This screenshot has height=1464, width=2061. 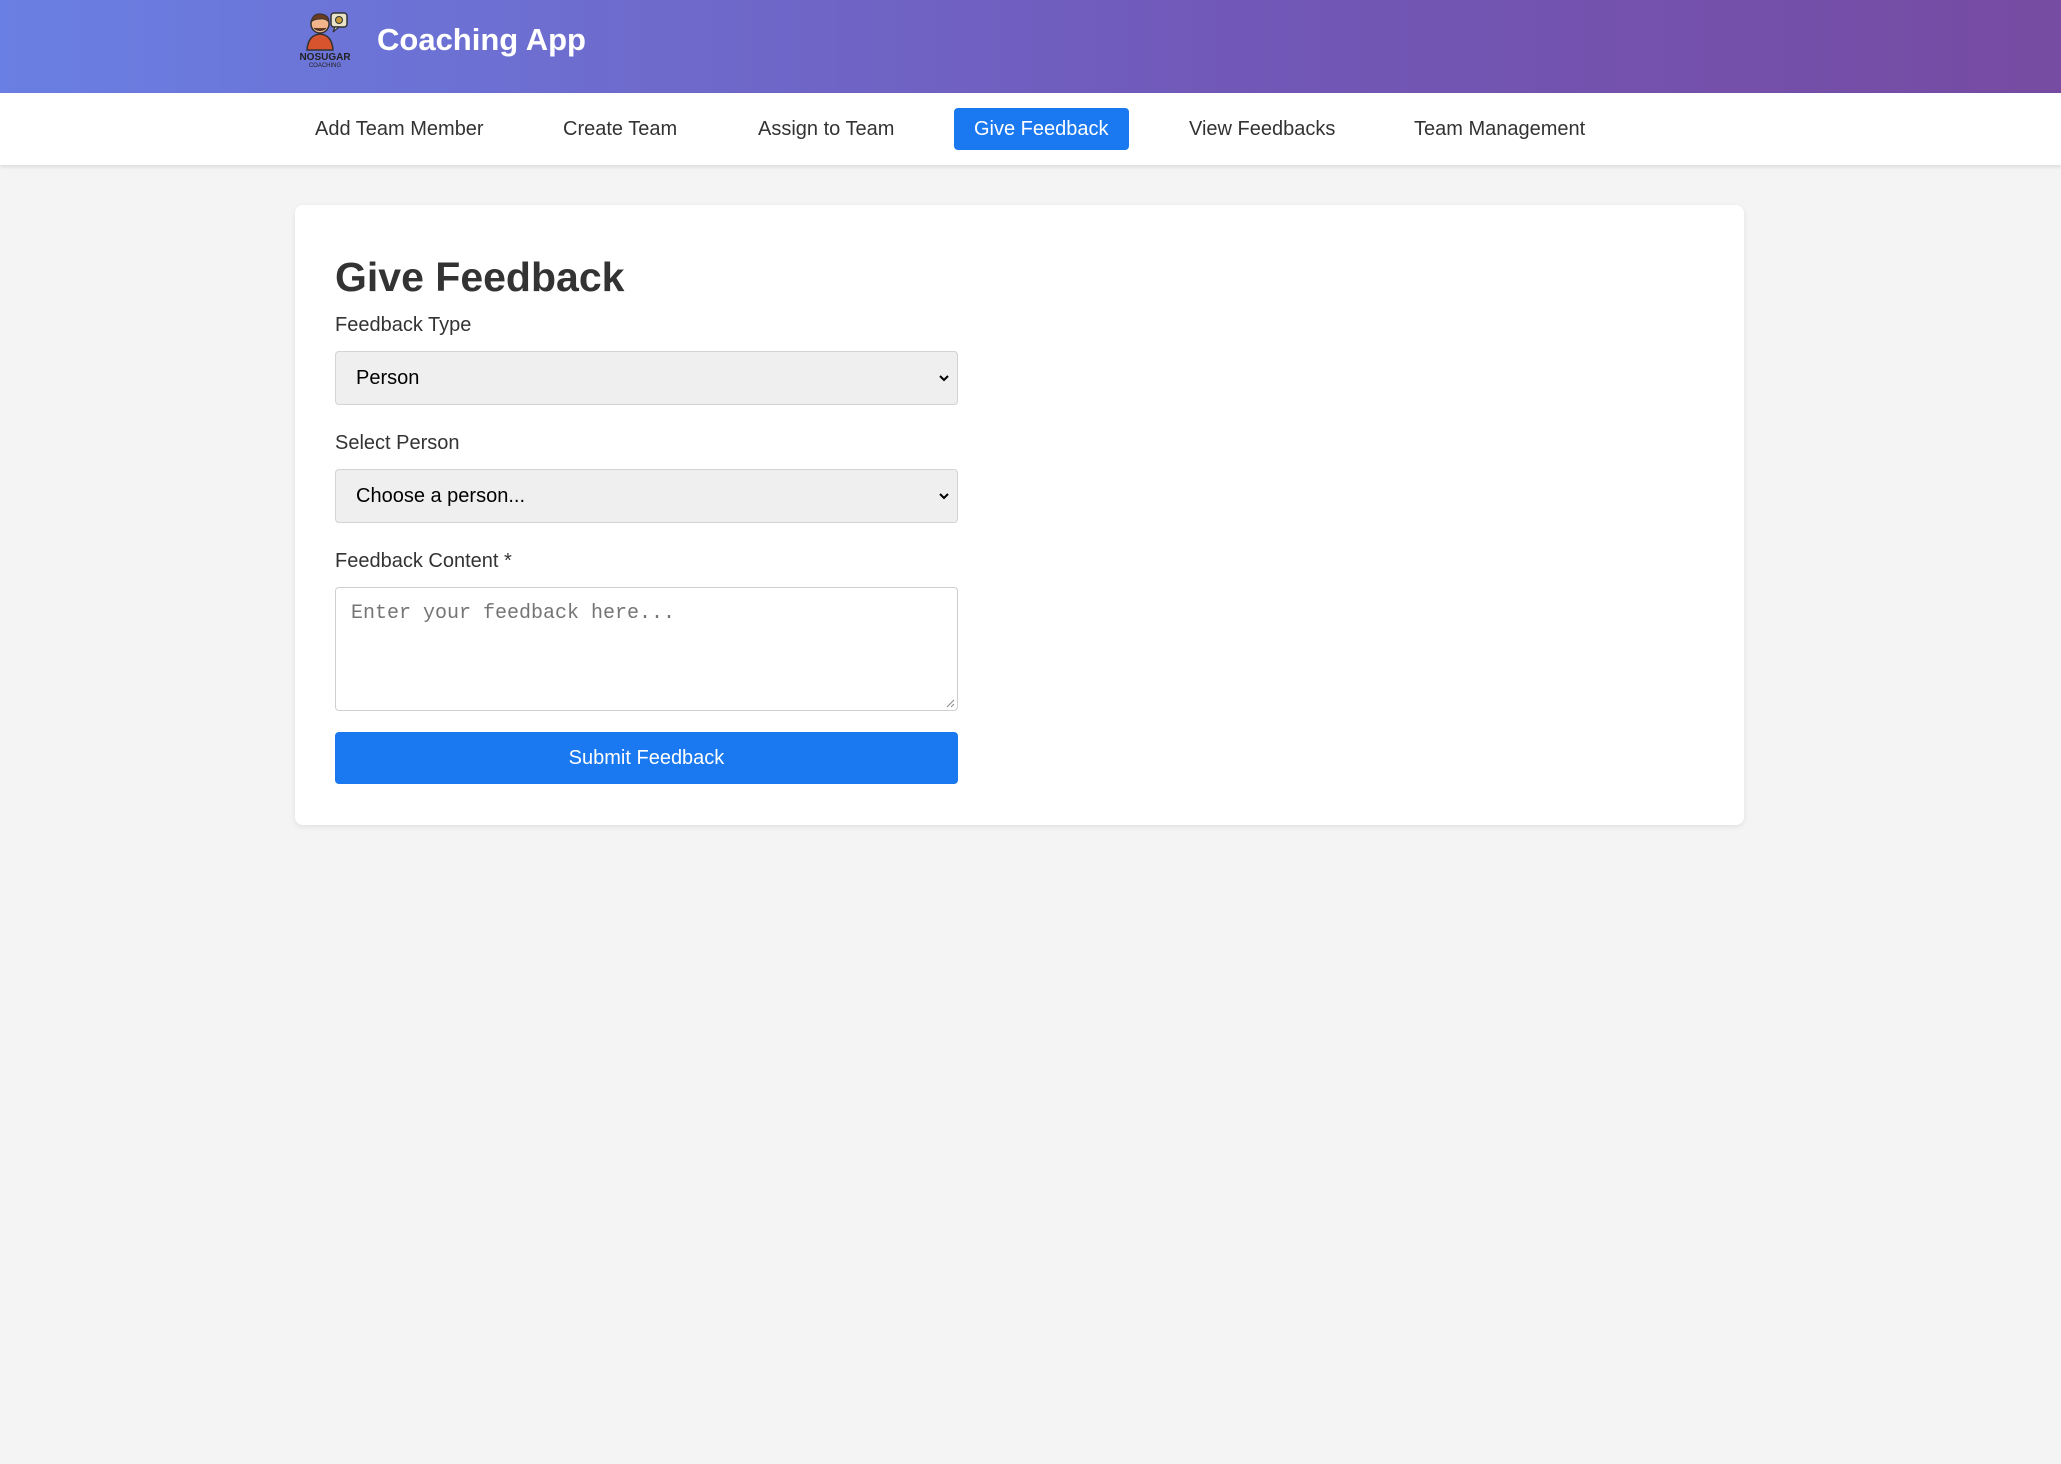 I want to click on nosugar-coaching-logo-icon: NOSUGAR COACHING, so click(x=326, y=40).